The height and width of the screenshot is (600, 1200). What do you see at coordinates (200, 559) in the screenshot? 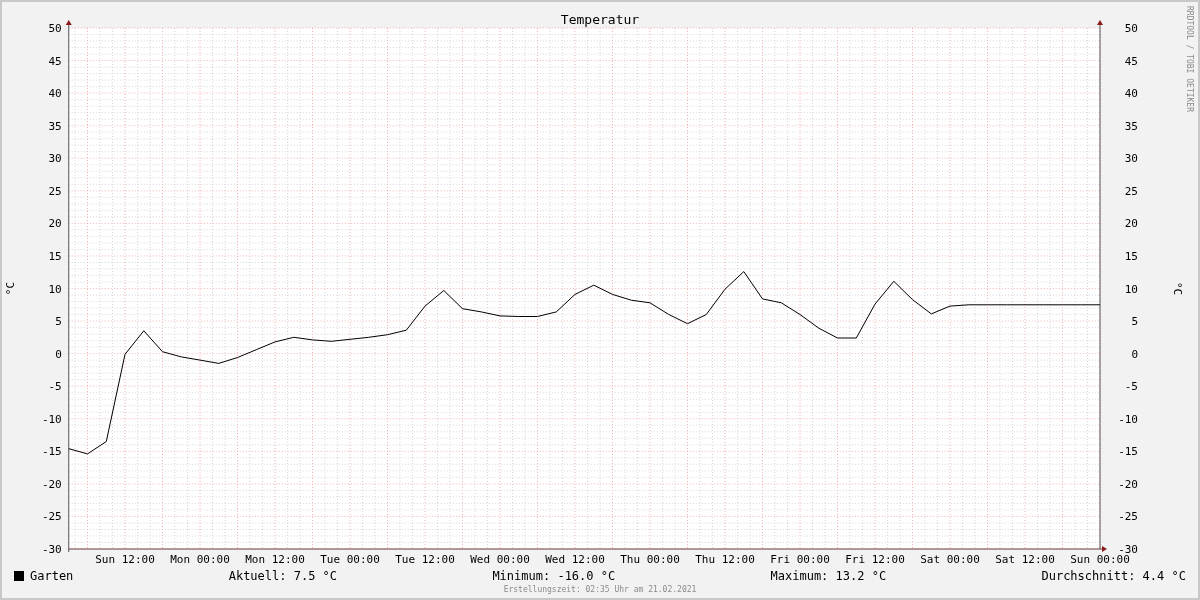
I see `x-tick-label: Mon 00:00` at bounding box center [200, 559].